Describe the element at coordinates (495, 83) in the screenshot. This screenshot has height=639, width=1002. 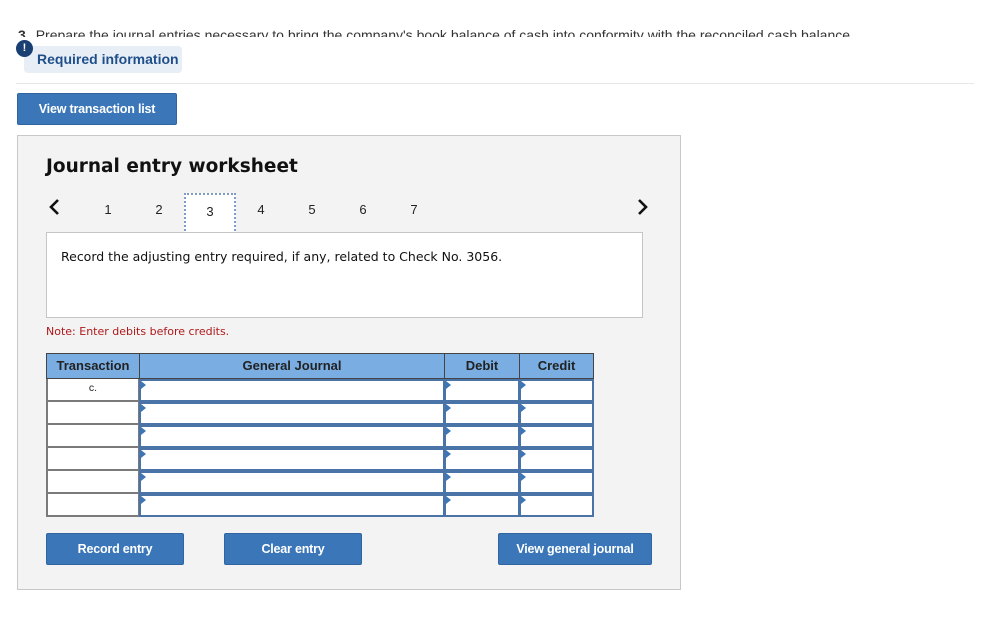
I see `divider` at that location.